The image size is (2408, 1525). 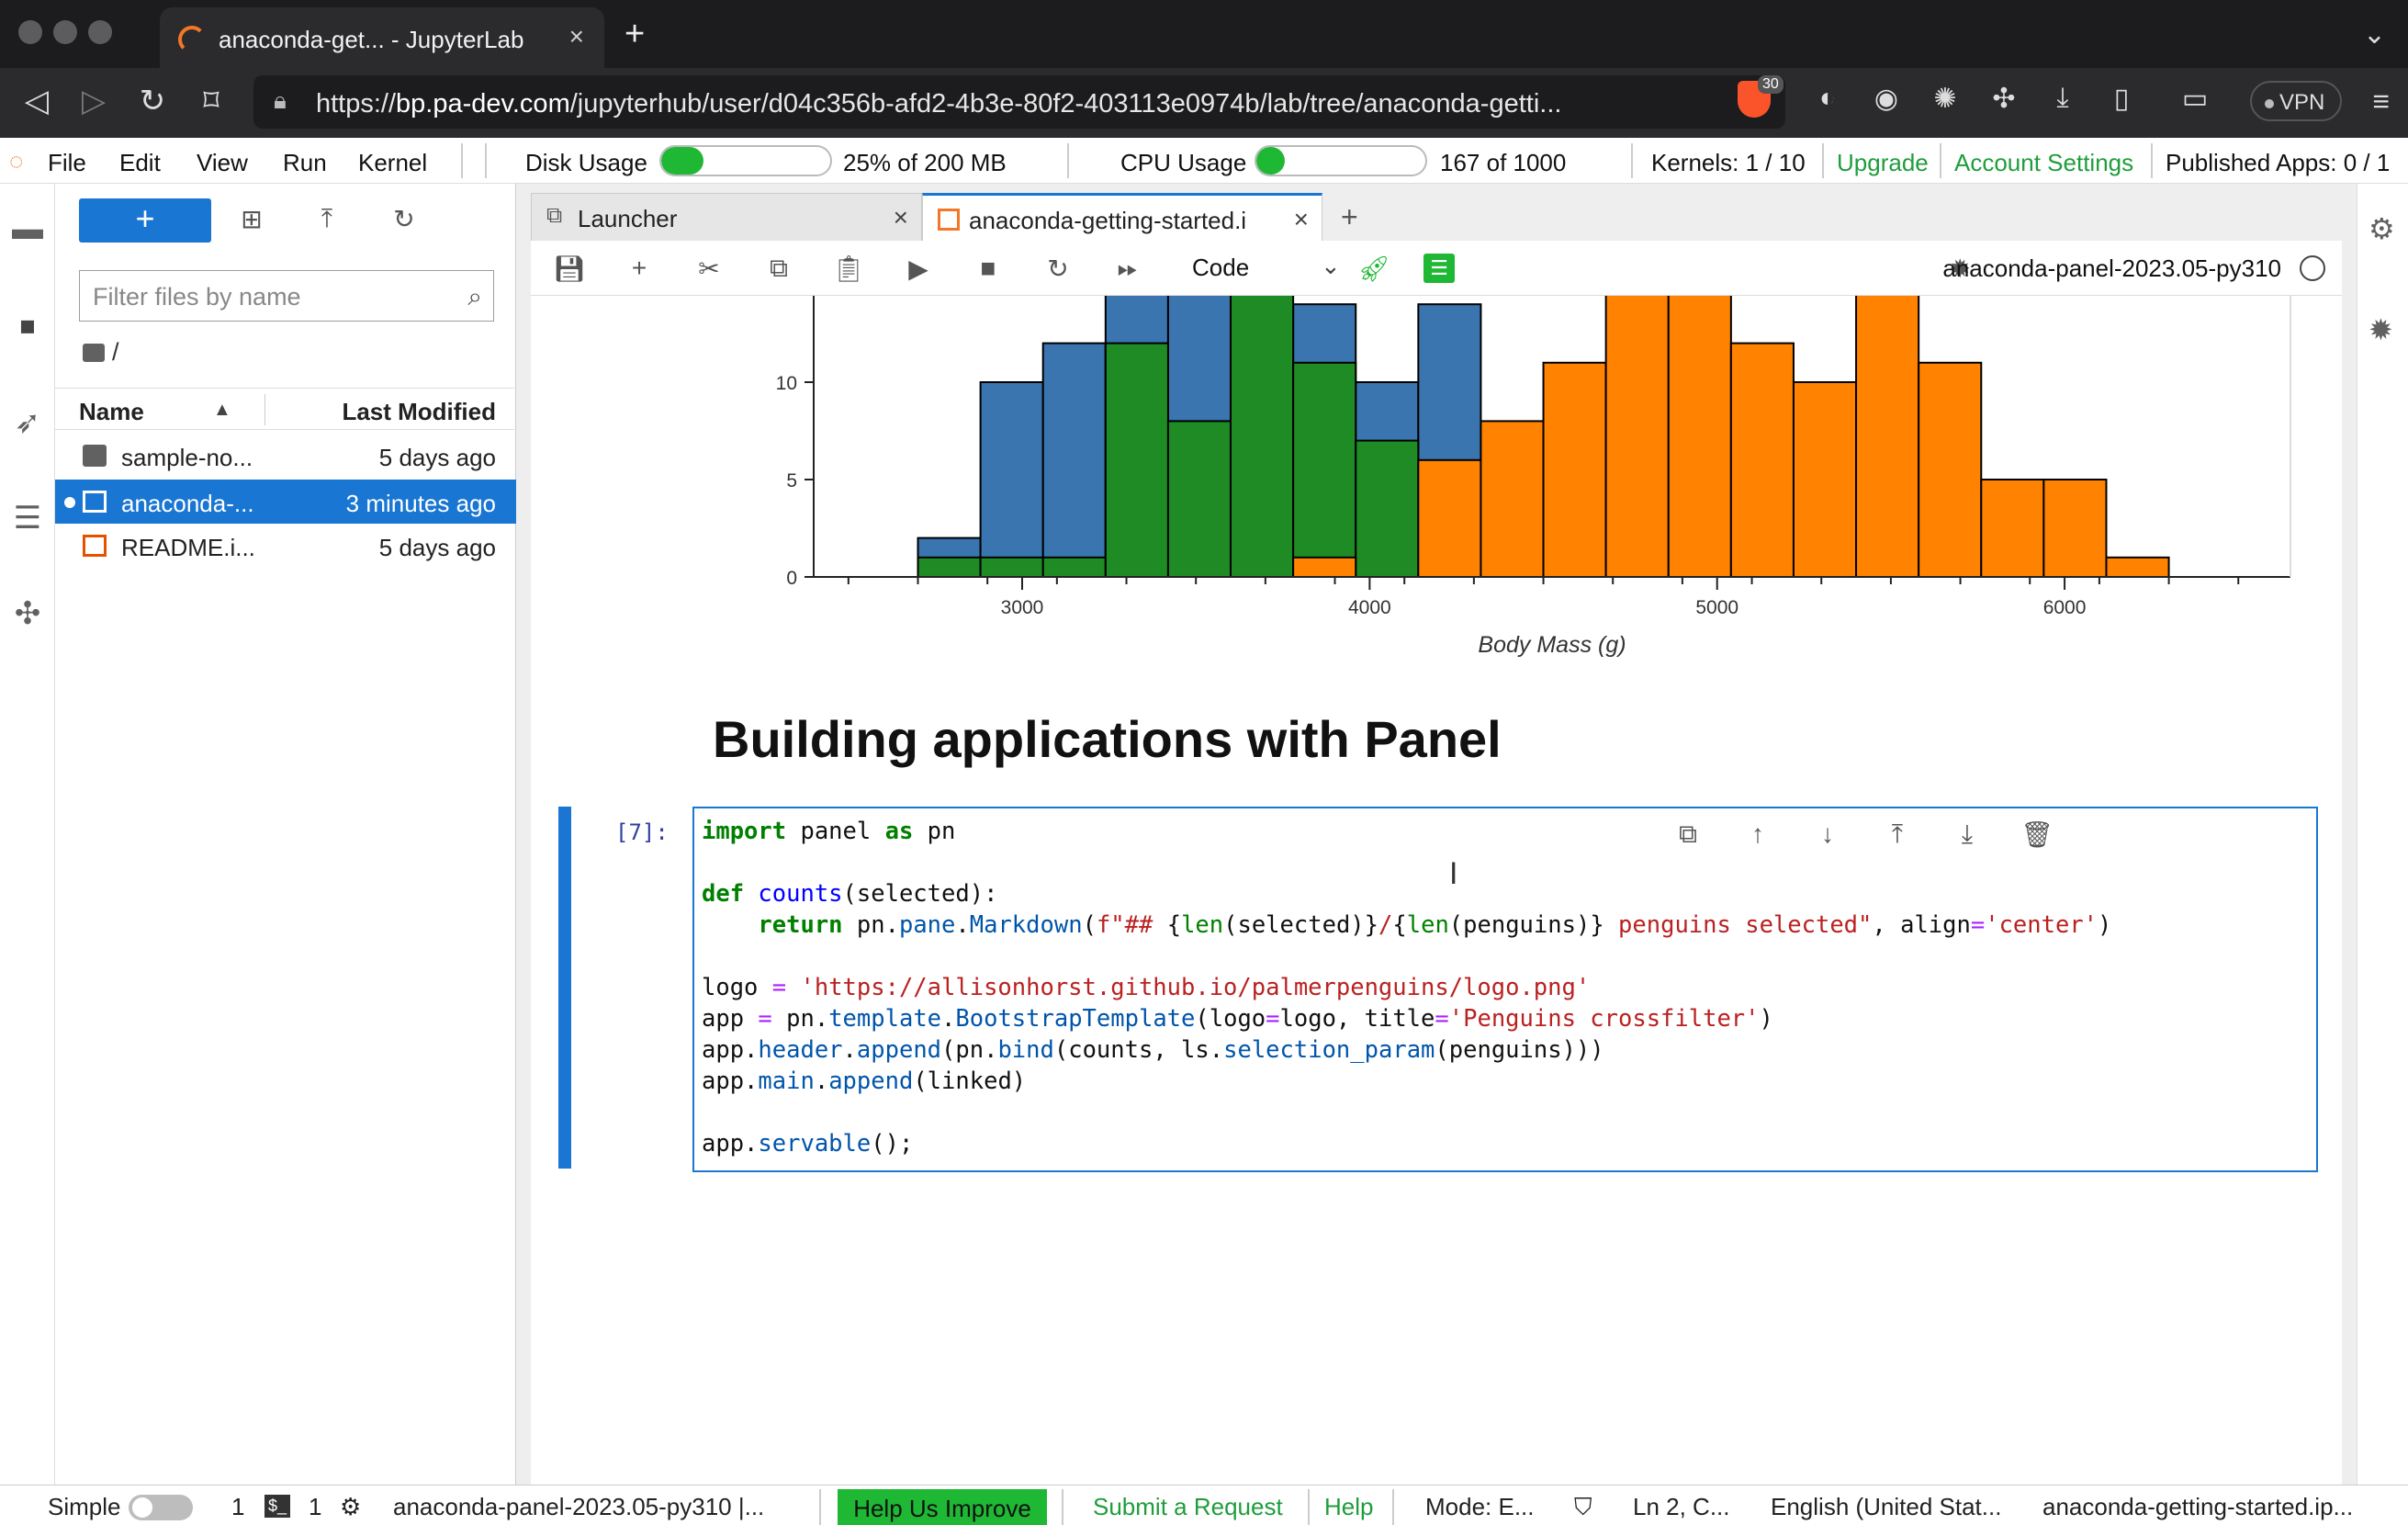 What do you see at coordinates (786, 383) in the screenshot?
I see `y-tick-label: 10` at bounding box center [786, 383].